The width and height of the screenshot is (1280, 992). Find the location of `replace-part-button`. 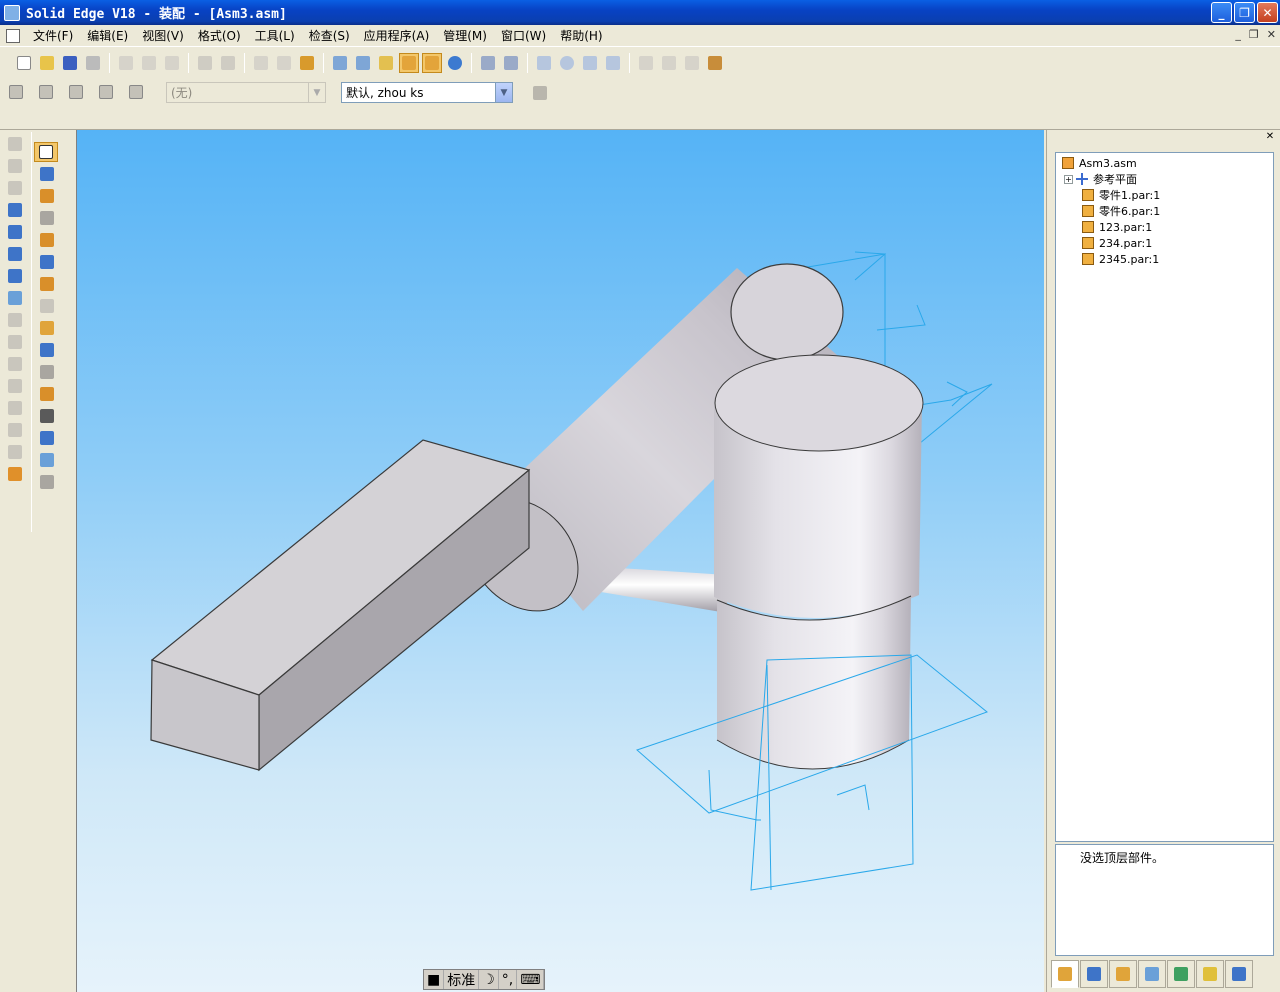

replace-part-button is located at coordinates (47, 240).